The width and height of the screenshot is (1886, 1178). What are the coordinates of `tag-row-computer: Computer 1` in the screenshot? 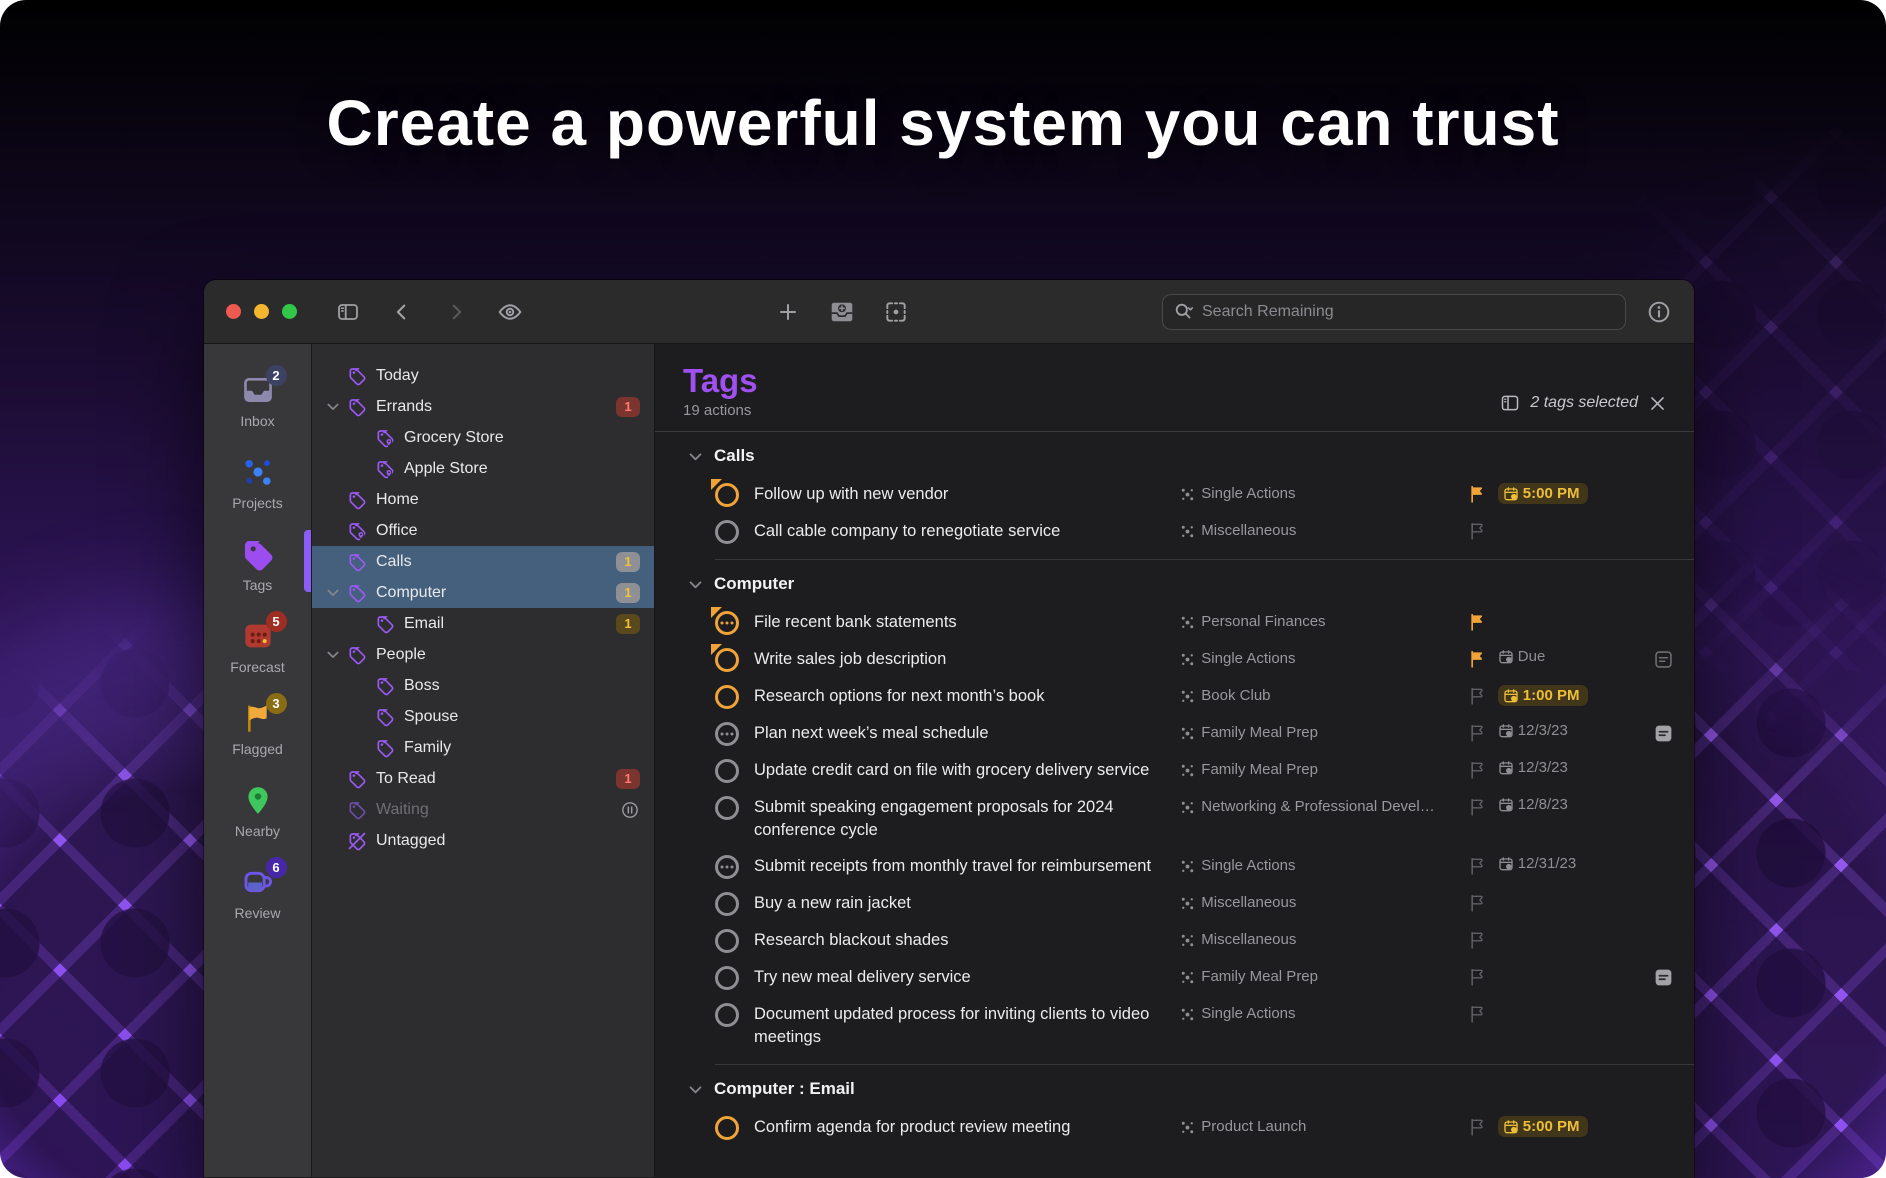 It's located at (483, 592).